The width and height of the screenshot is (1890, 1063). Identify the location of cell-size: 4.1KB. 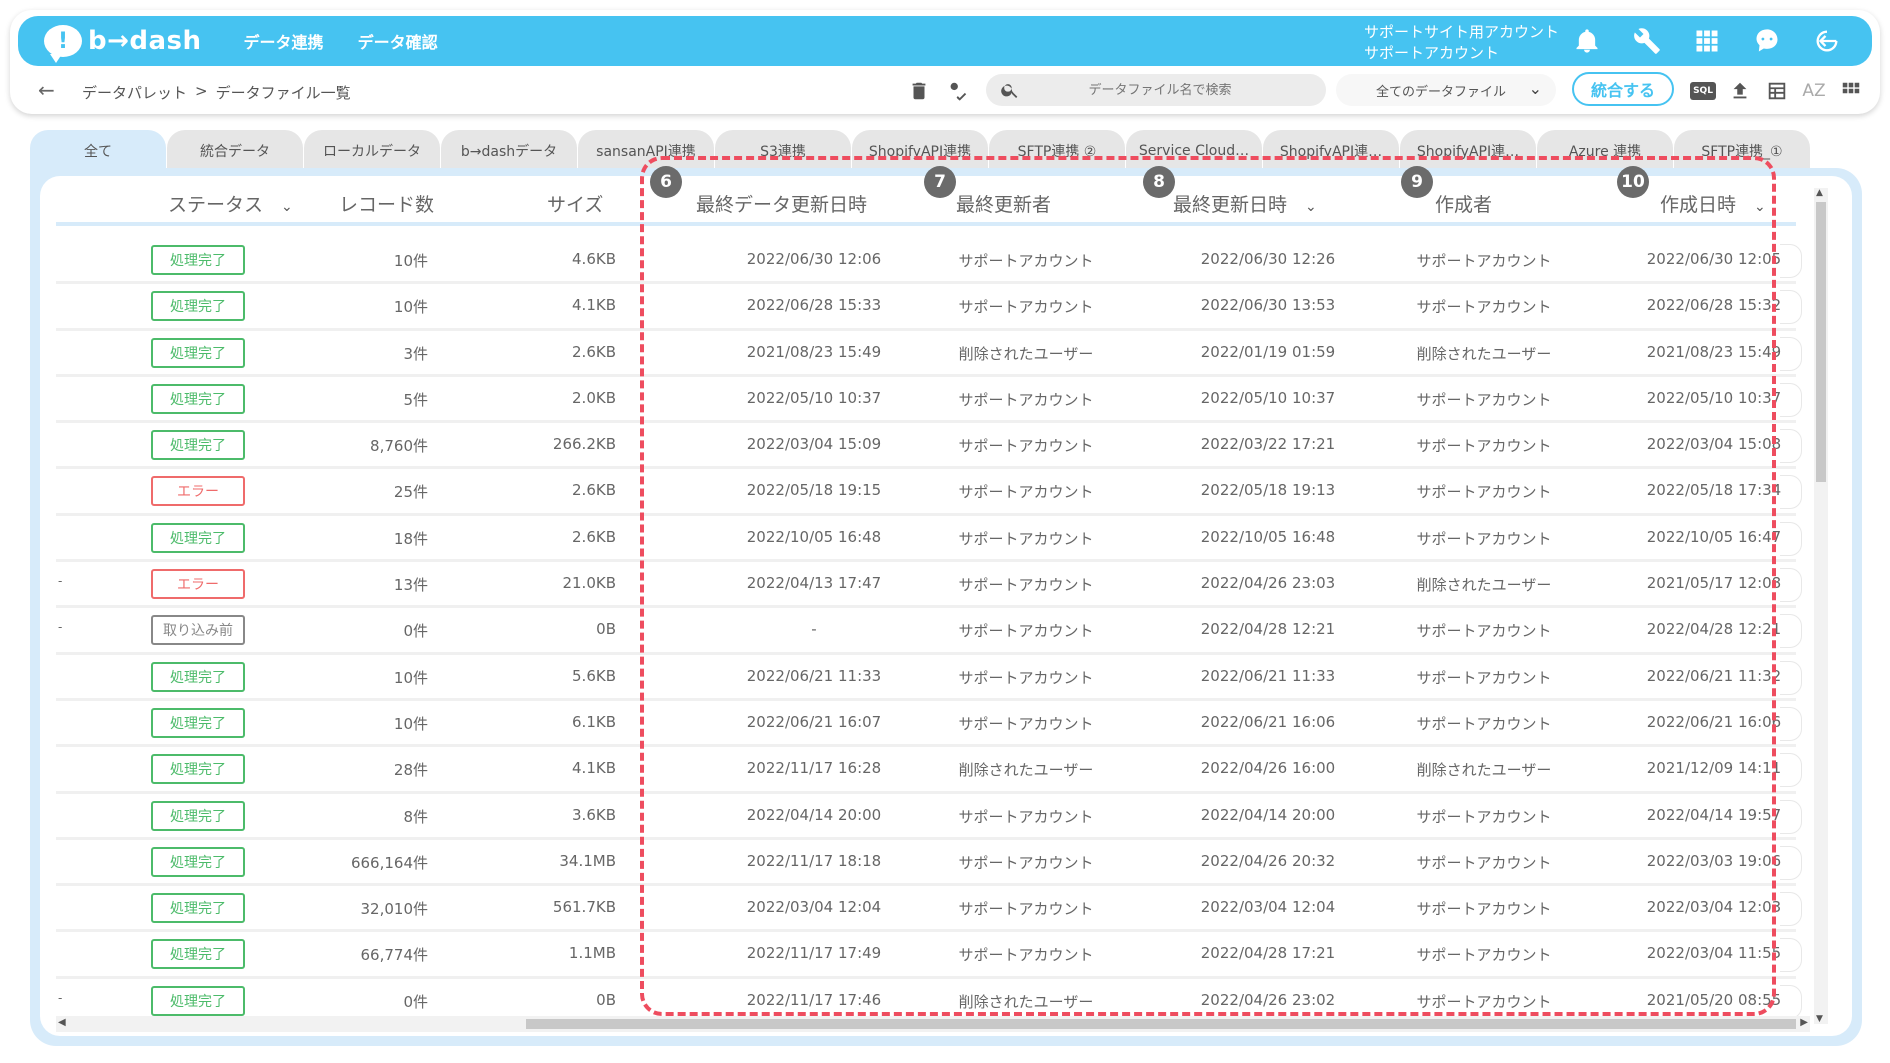
(594, 305).